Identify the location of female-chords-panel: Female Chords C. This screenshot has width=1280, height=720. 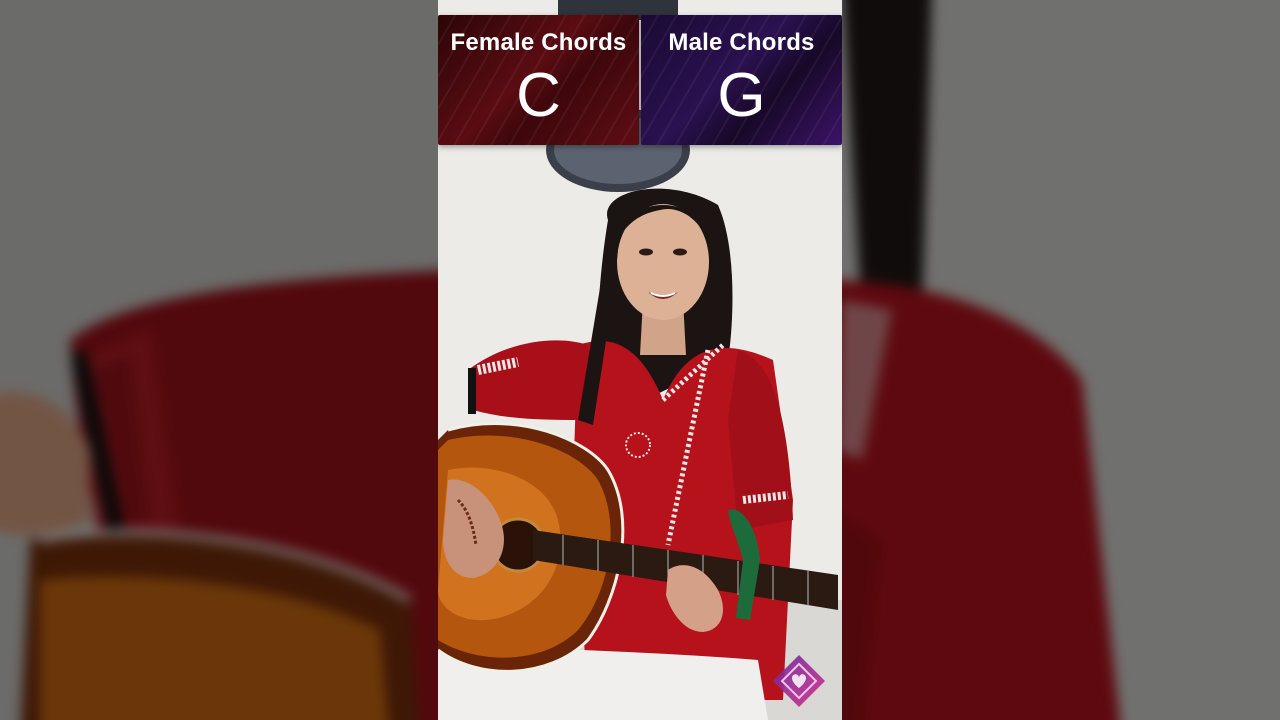
(538, 80).